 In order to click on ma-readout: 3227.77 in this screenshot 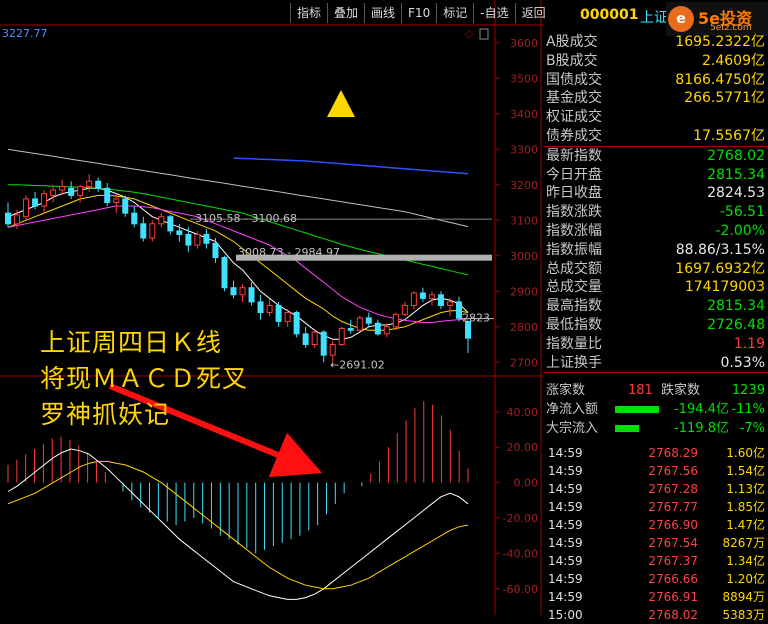, I will do `click(25, 33)`.